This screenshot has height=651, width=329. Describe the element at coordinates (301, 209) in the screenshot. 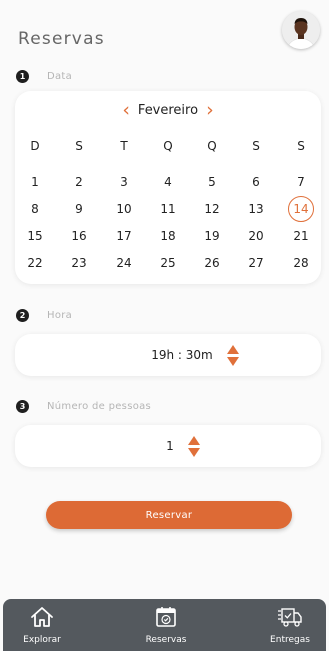

I see `calendar-day-selected: 14` at that location.